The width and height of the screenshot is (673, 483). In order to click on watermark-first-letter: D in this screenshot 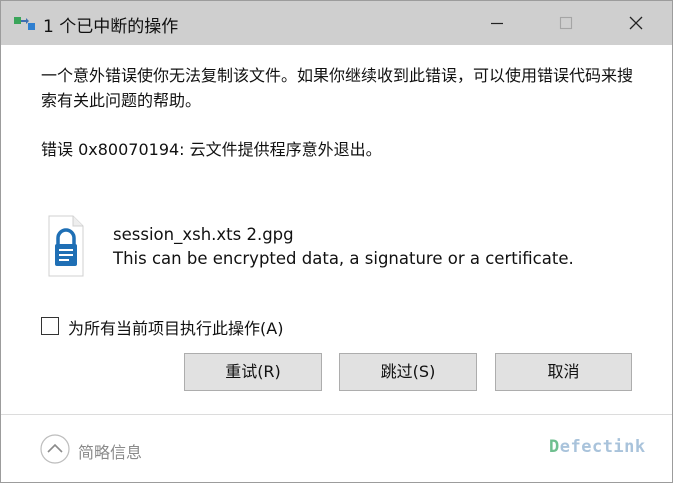, I will do `click(554, 447)`.